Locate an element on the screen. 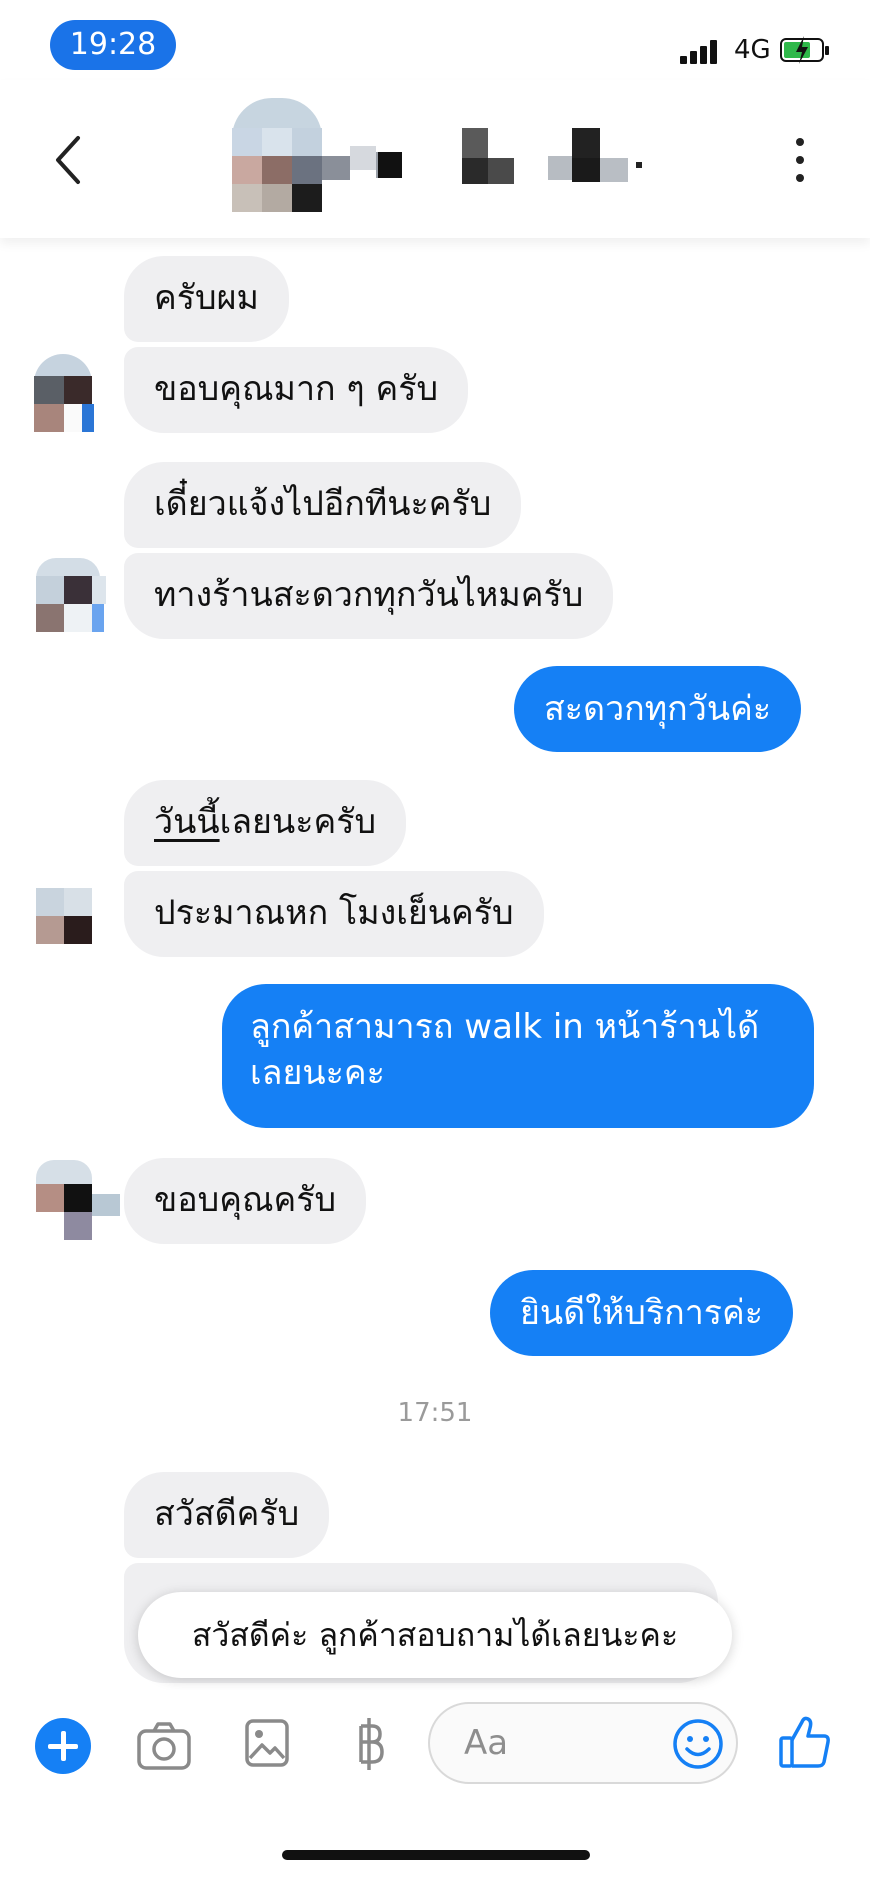 The image size is (870, 1884). battery-icon is located at coordinates (804, 50).